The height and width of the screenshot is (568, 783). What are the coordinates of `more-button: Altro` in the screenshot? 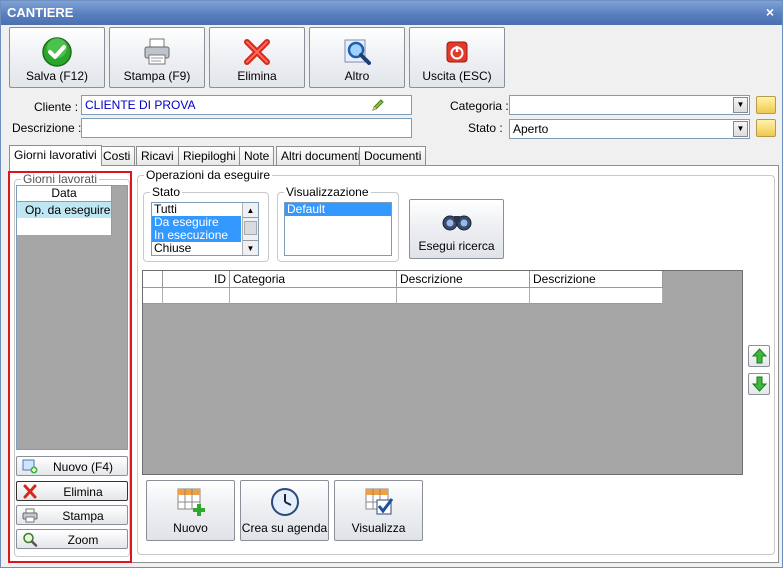 It's located at (357, 57).